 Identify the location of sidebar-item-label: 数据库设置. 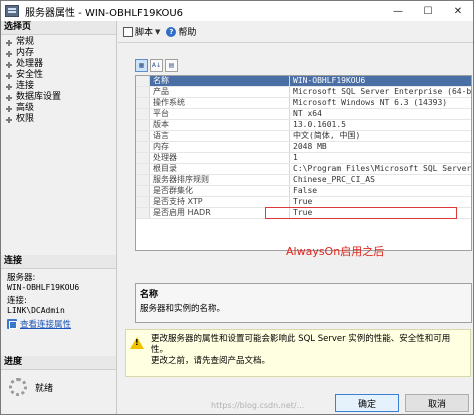
(39, 97).